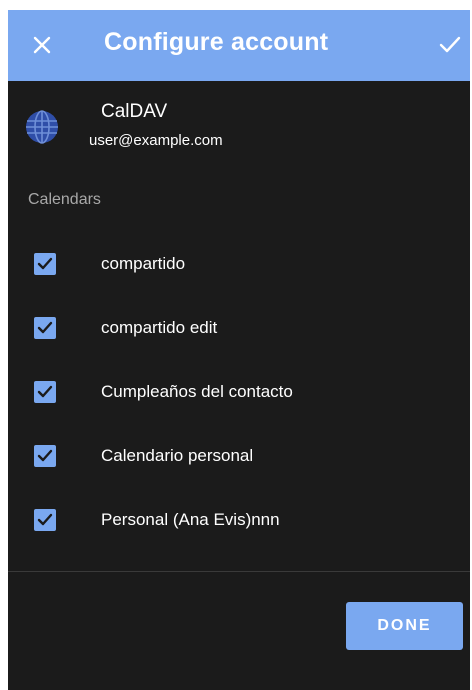 This screenshot has height=690, width=472. Describe the element at coordinates (134, 111) in the screenshot. I see `account-type: CalDAV` at that location.